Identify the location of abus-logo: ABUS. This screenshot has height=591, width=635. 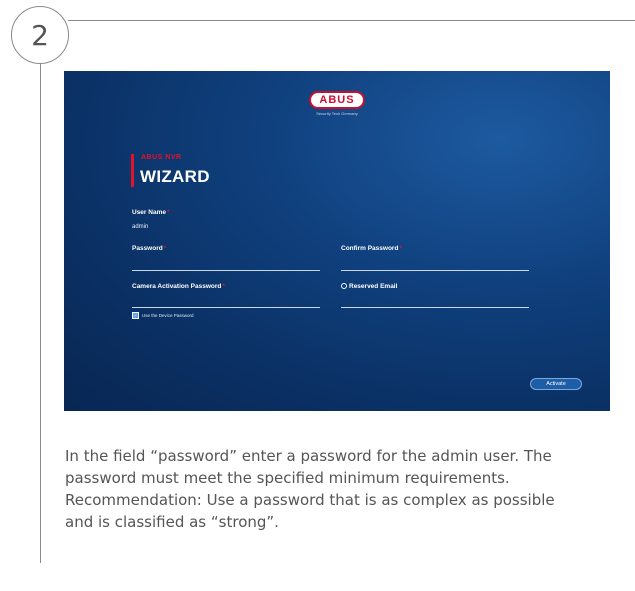
(337, 100).